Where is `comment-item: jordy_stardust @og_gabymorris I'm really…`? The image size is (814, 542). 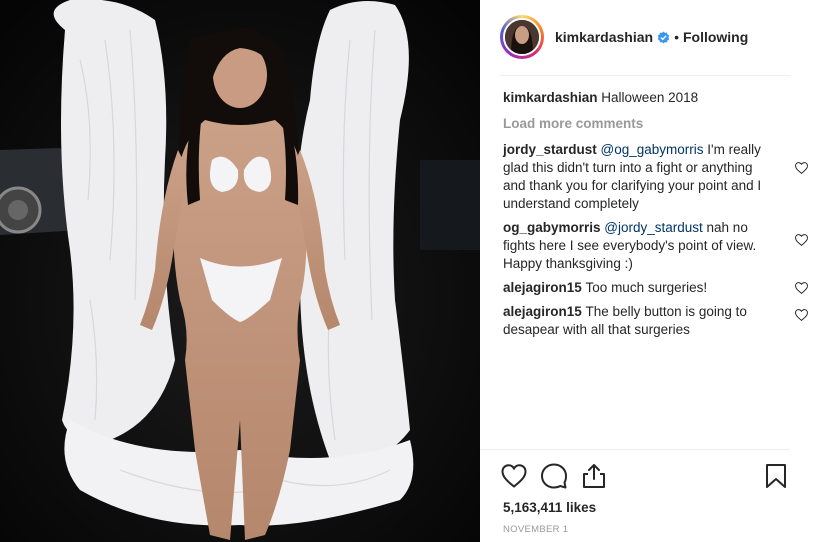 comment-item: jordy_stardust @og_gabymorris I'm really… is located at coordinates (655, 177).